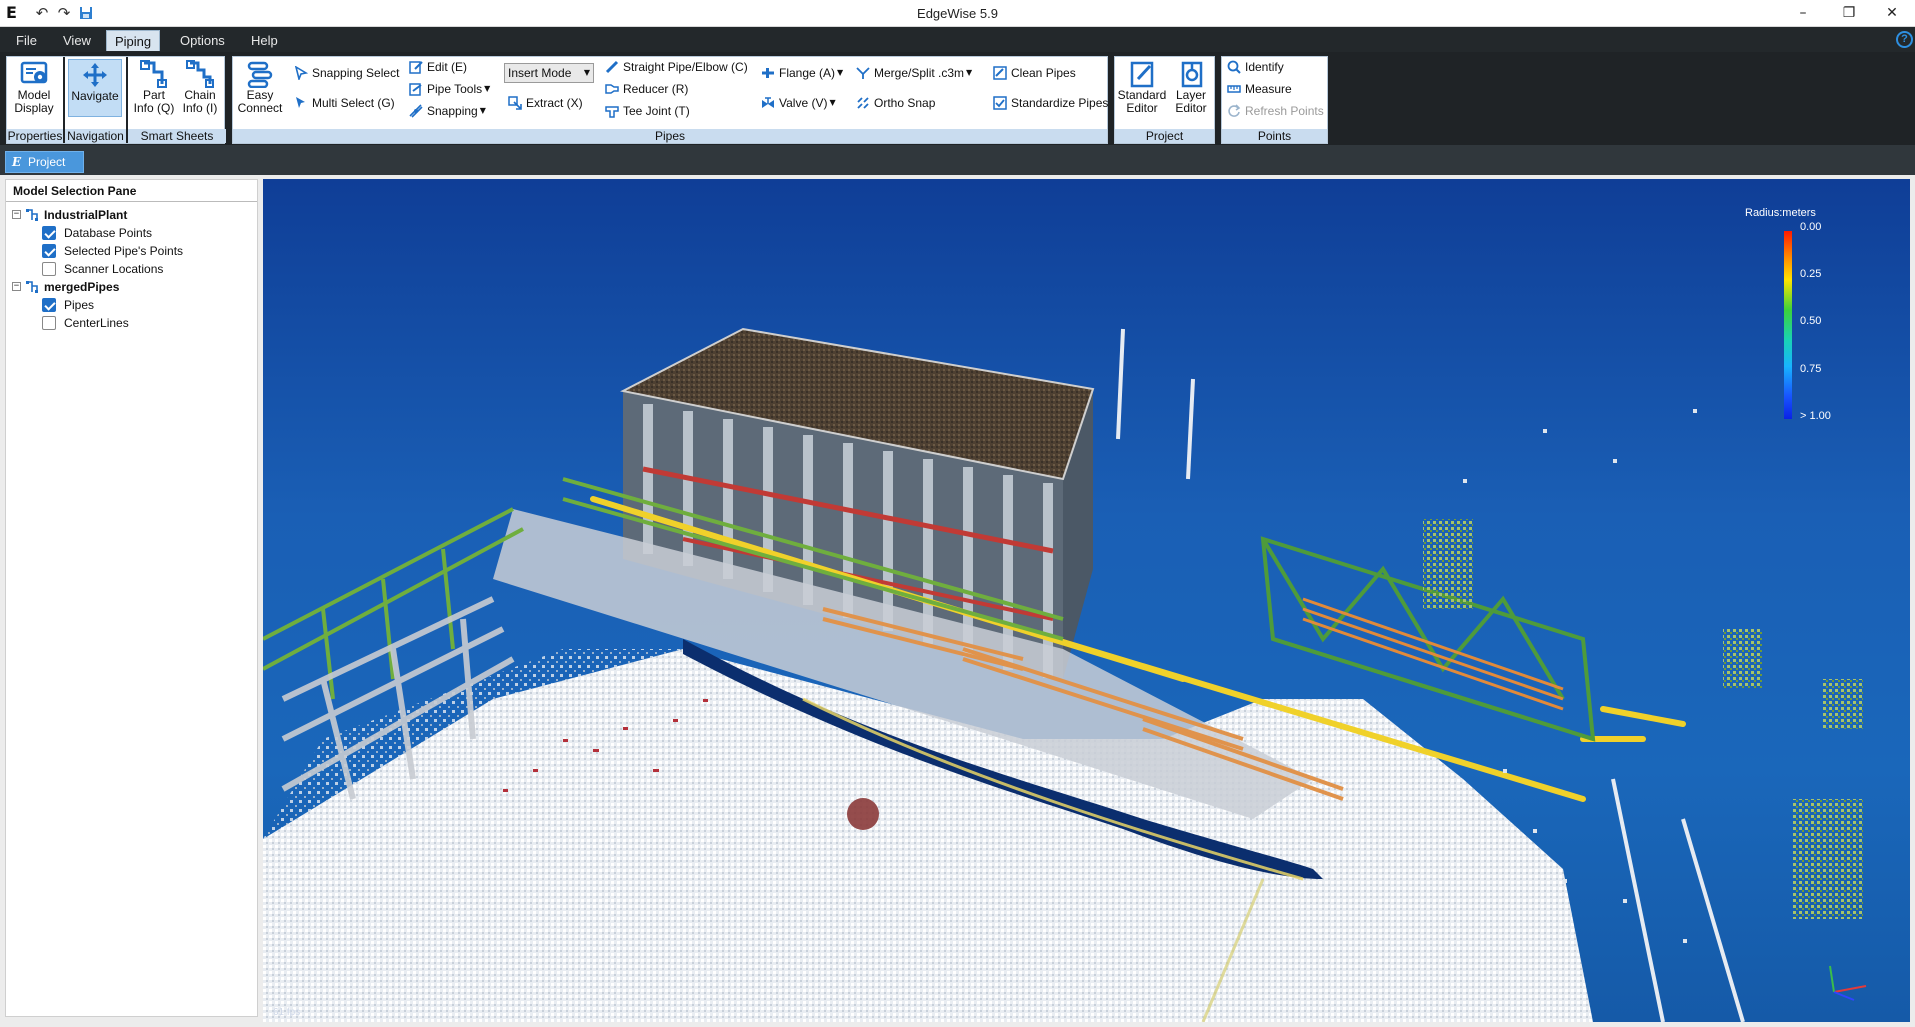  Describe the element at coordinates (1274, 136) in the screenshot. I see `points-group-label: Points` at that location.